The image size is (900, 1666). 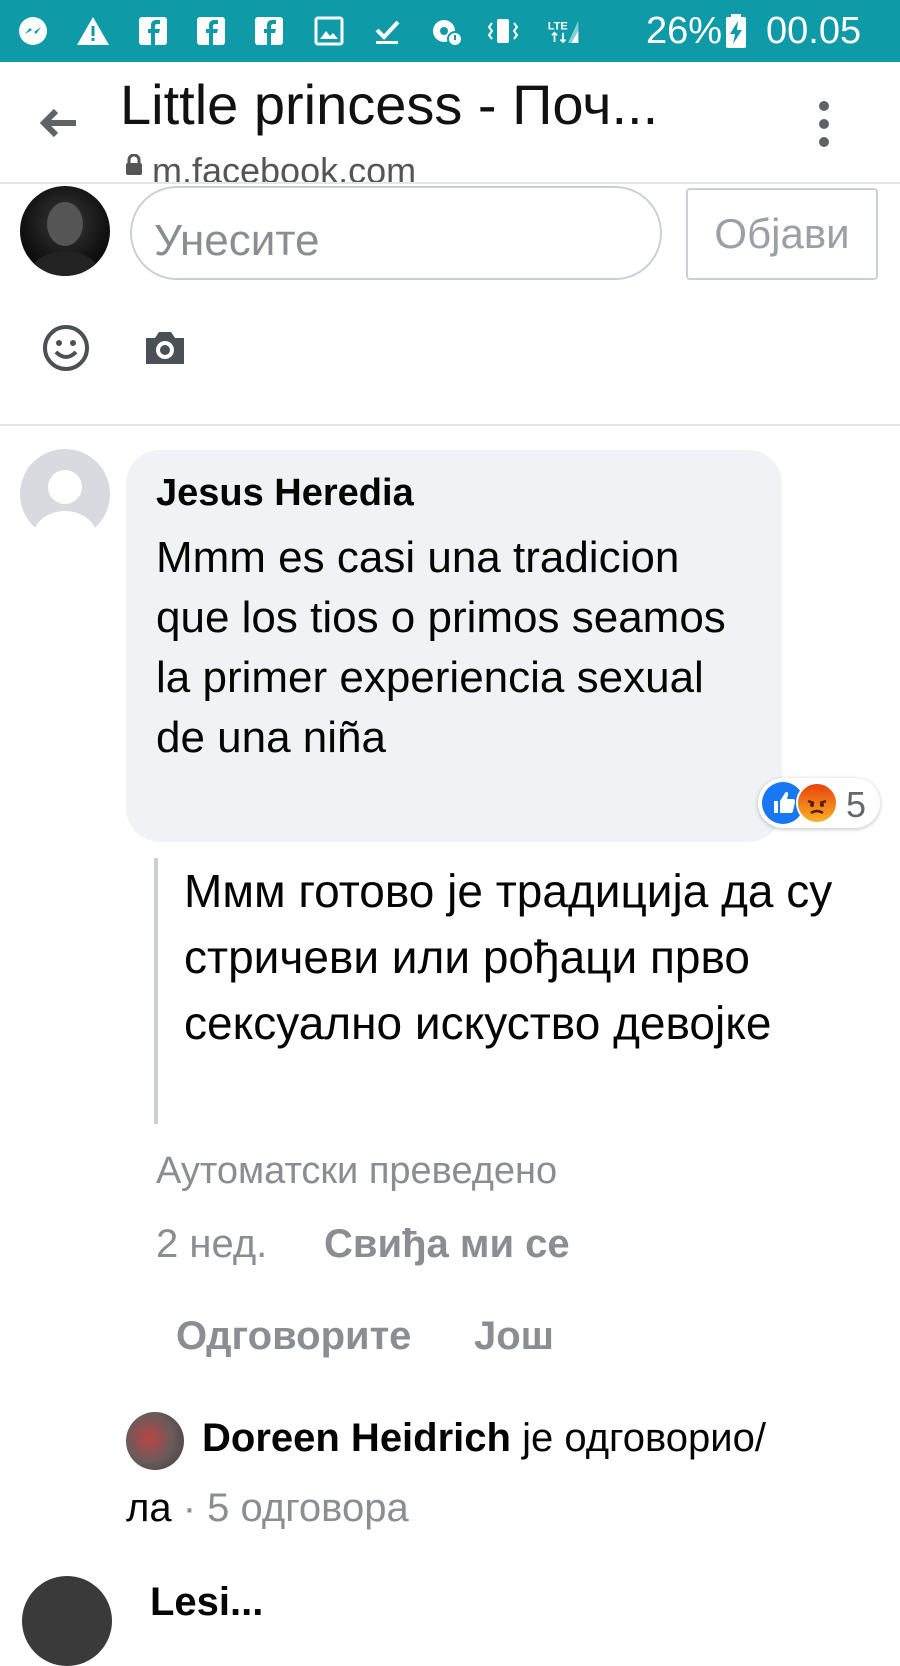 I want to click on replies-summary-cont: ла · 5 одговора, so click(x=267, y=1508).